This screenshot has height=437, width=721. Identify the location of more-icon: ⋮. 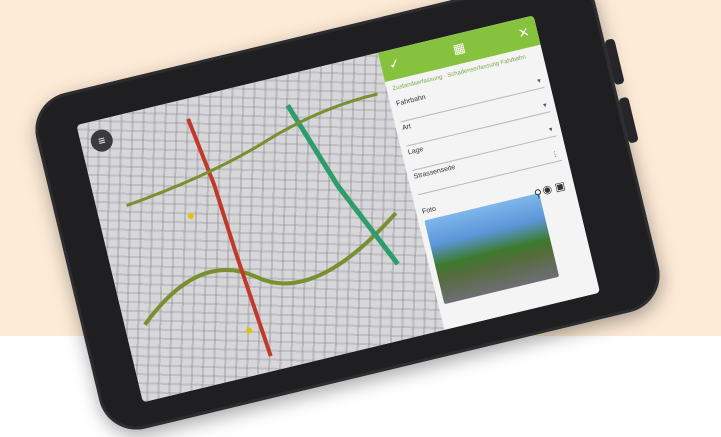
(555, 154).